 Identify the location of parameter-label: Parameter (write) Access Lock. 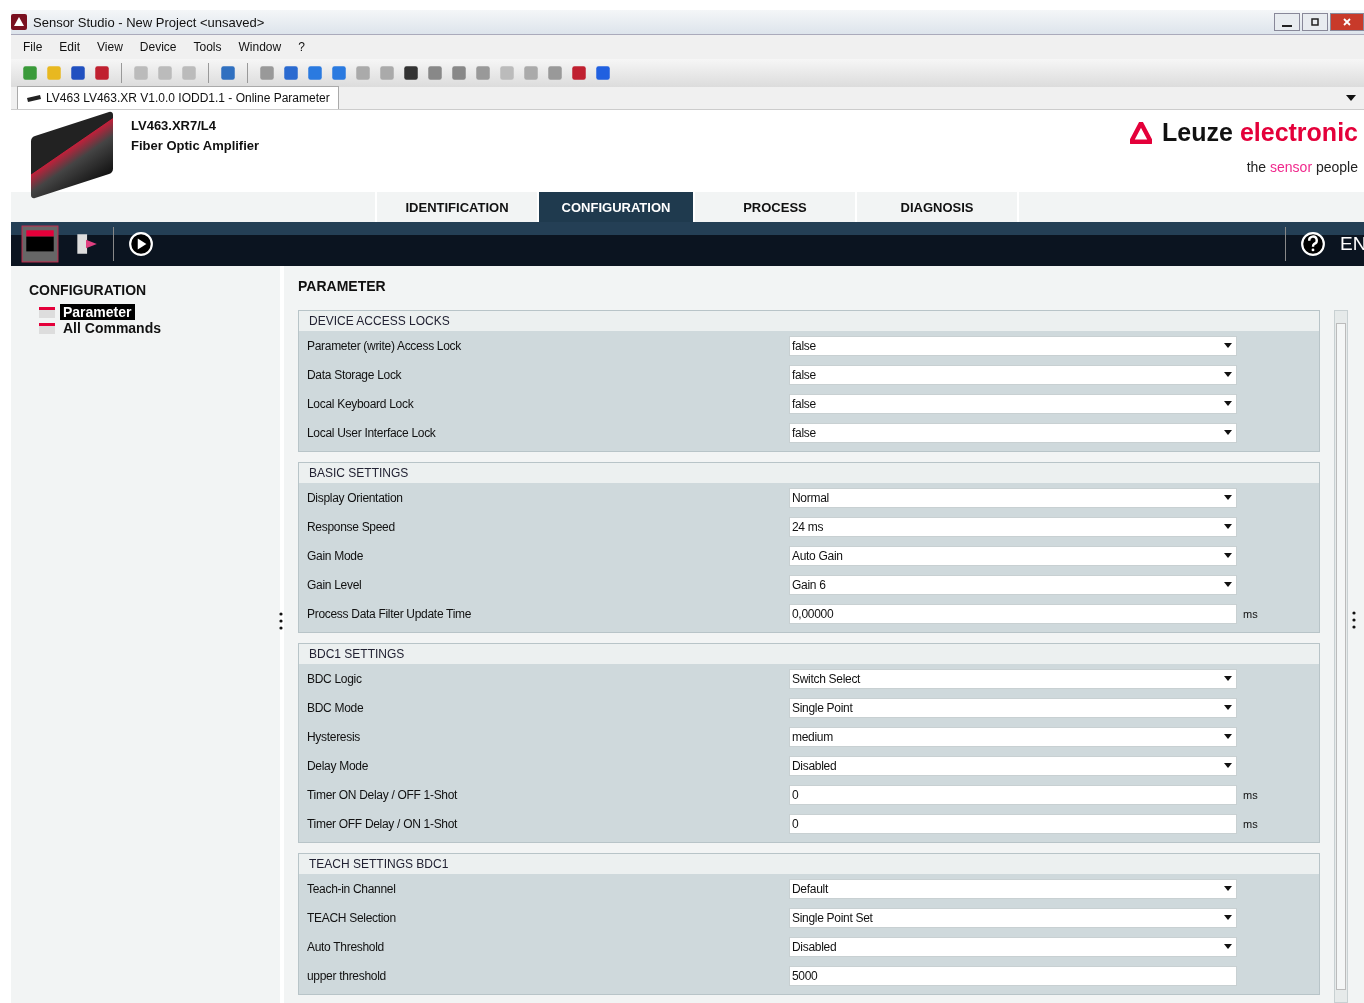
(384, 345).